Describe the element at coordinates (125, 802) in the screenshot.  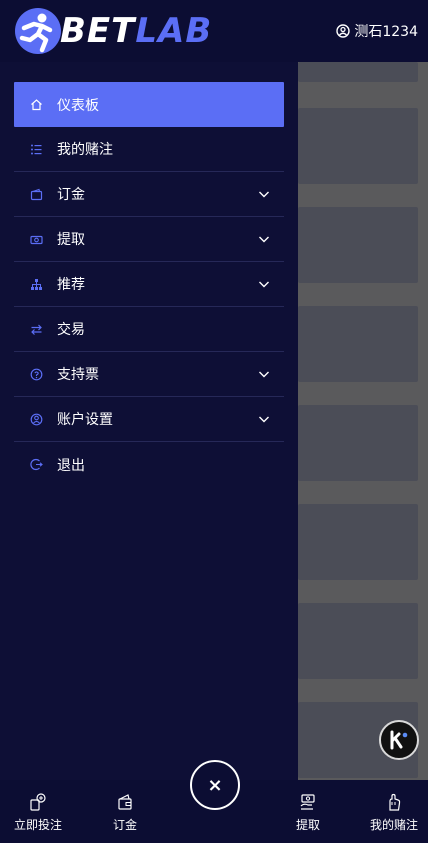
I see `deposit-wallet-icon` at that location.